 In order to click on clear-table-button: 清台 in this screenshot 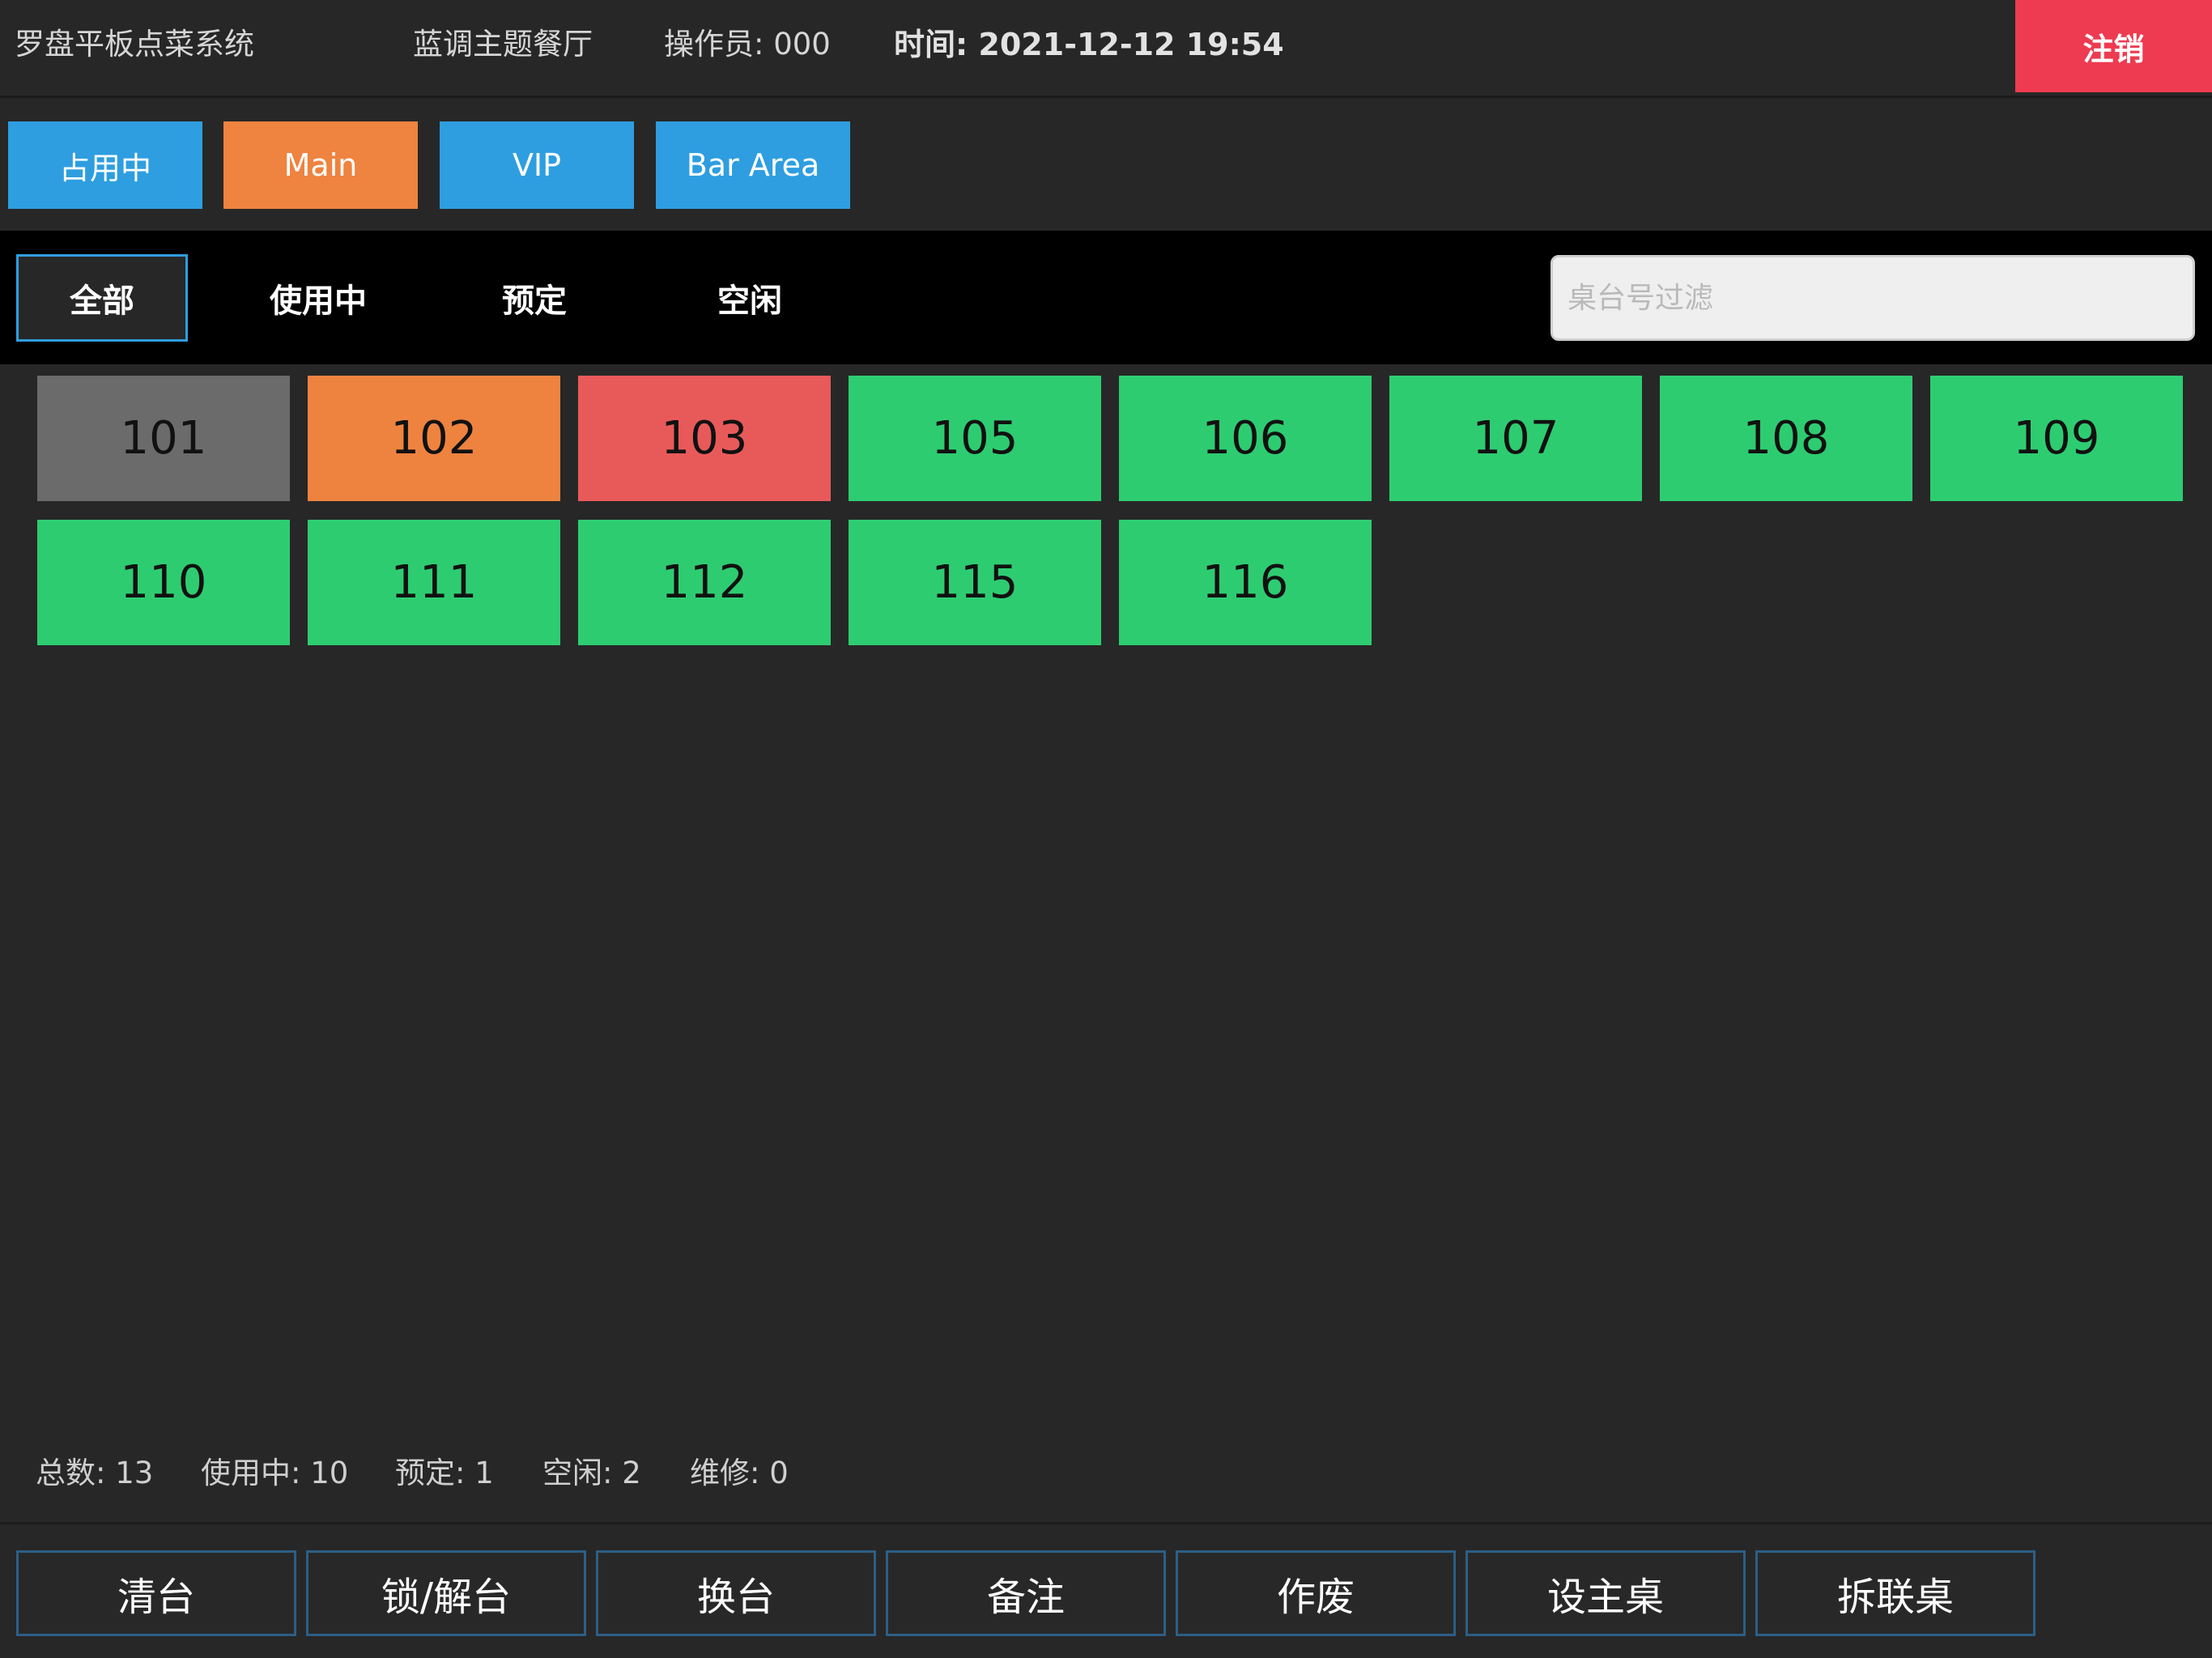, I will do `click(156, 1593)`.